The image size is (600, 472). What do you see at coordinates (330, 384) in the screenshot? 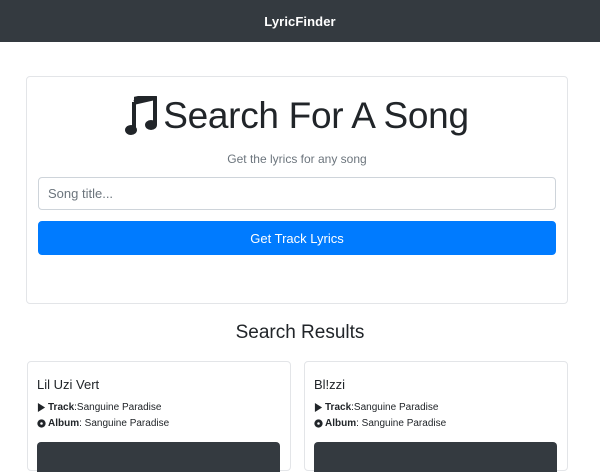
I see `artist-name: Bl!zzi` at bounding box center [330, 384].